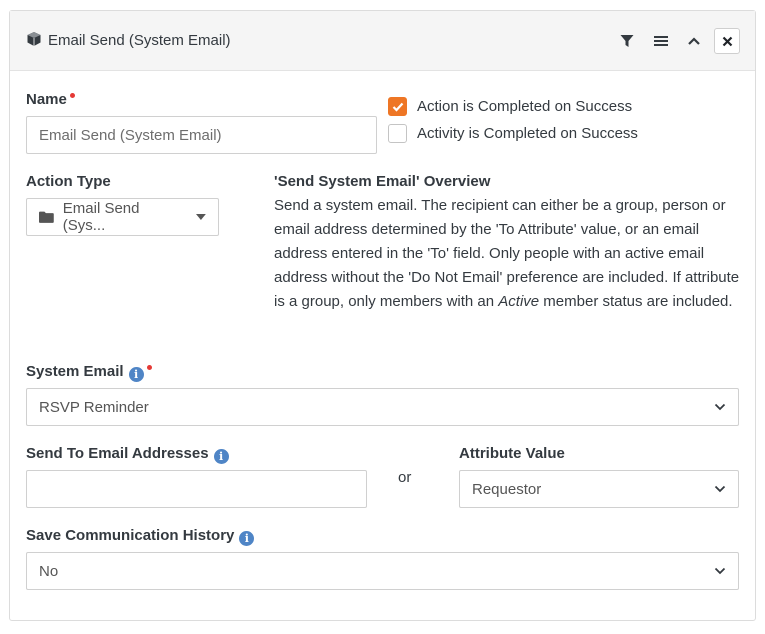 The width and height of the screenshot is (765, 634). I want to click on filter-icon, so click(627, 41).